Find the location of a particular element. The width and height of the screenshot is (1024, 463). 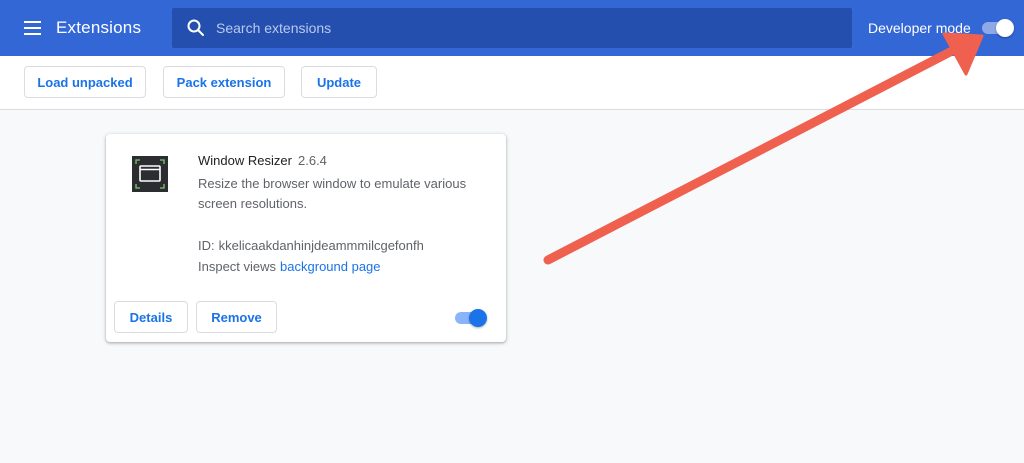

hamburger-menu-icon is located at coordinates (33, 28).